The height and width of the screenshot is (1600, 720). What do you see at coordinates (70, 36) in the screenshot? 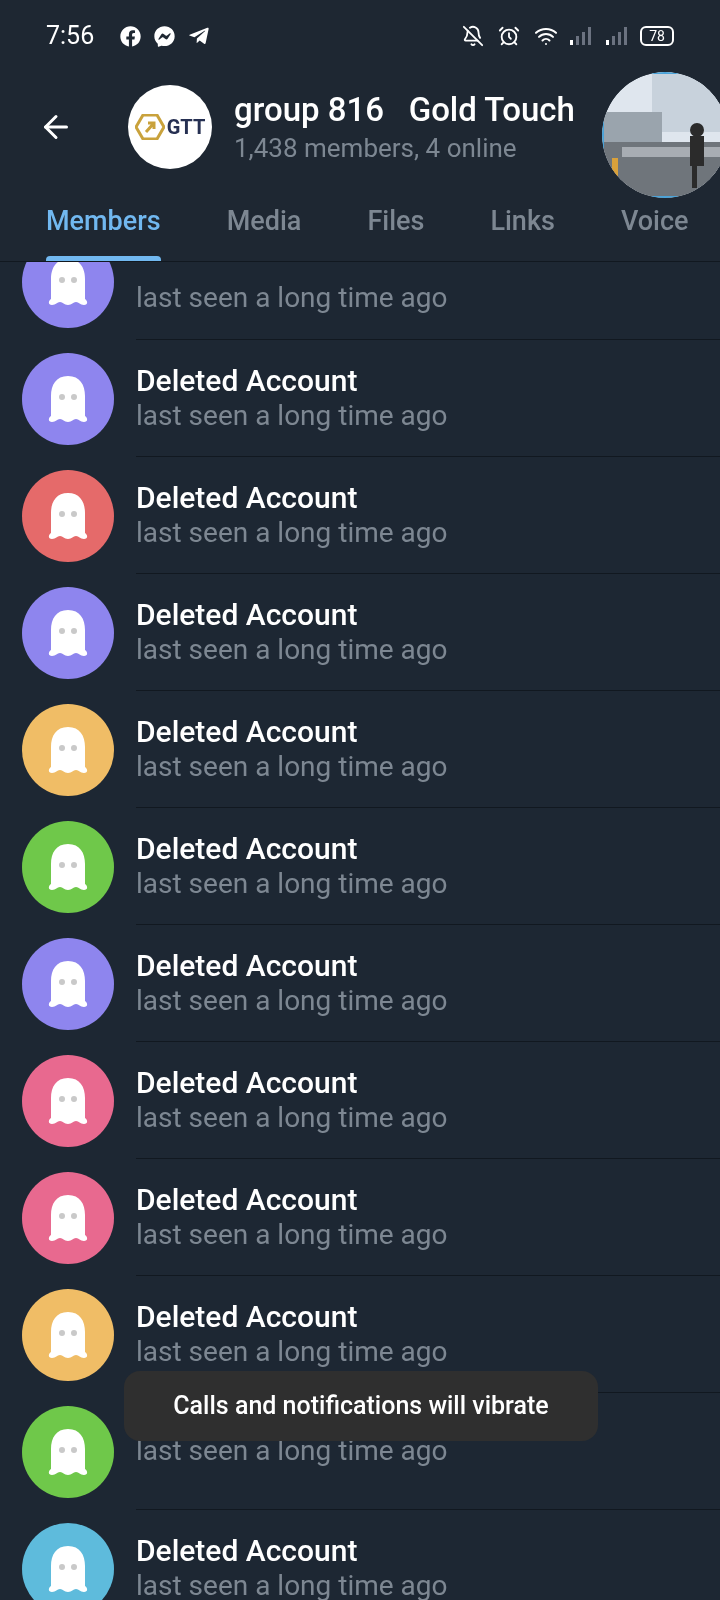
I see `status-time: 7:56` at bounding box center [70, 36].